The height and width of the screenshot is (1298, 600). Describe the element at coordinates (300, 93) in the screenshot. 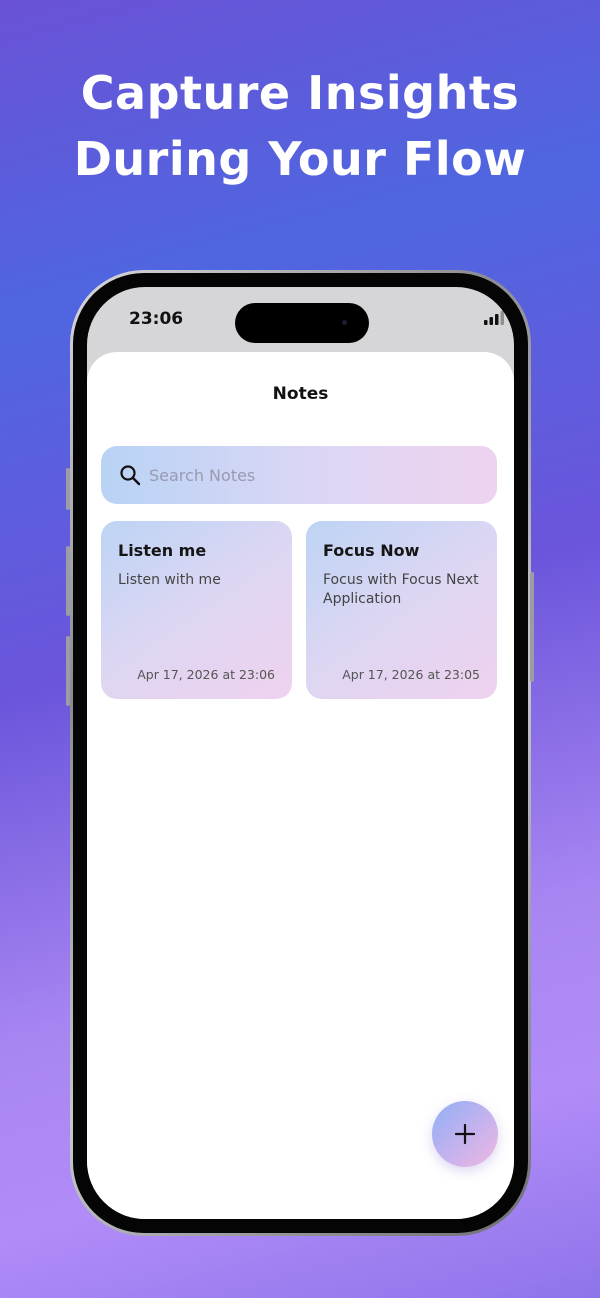

I see `headline-line-1: Capture Insights` at that location.